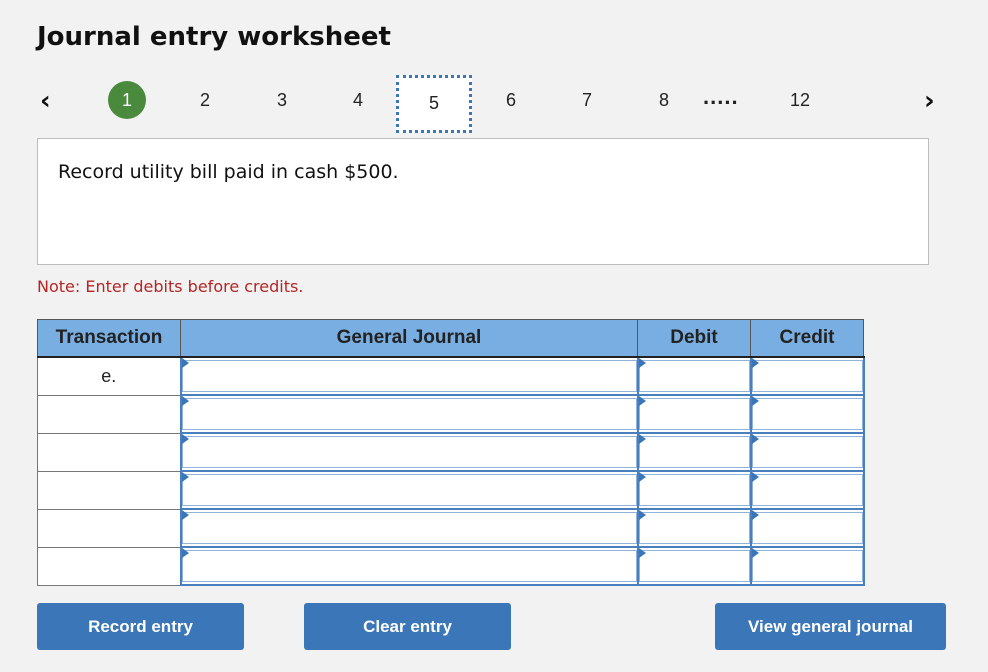 The height and width of the screenshot is (672, 988). What do you see at coordinates (127, 100) in the screenshot?
I see `step-1: 1` at bounding box center [127, 100].